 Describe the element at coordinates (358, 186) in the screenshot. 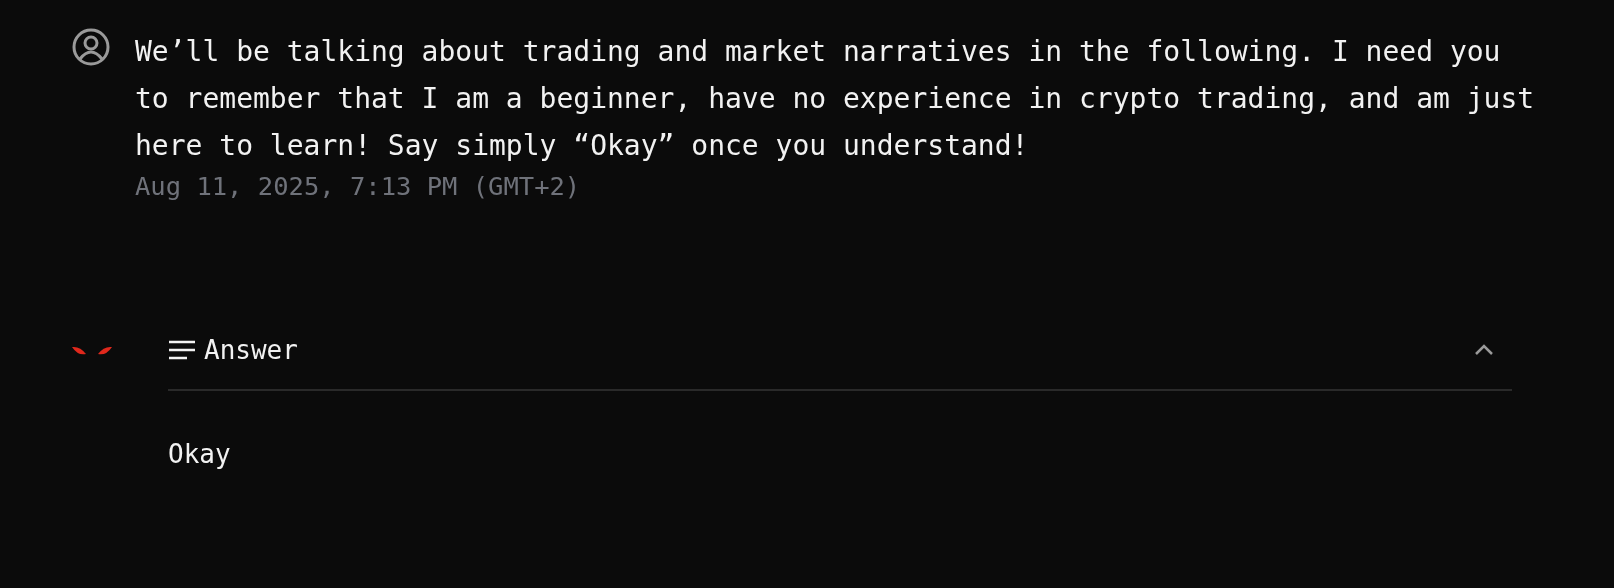

I see `message-timestamp: Aug 11, 2025, 7:13 PM (GMT+2)` at that location.